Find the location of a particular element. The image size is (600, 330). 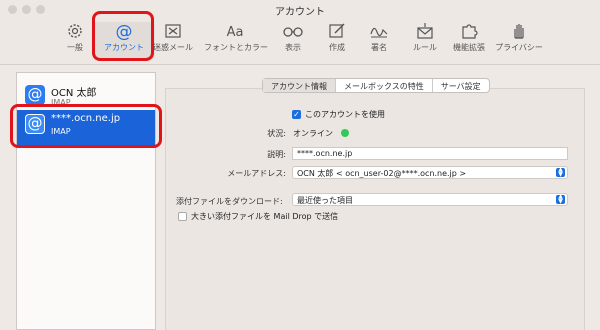

toolbar-fonts: Aa フォントとカラー is located at coordinates (236, 41).